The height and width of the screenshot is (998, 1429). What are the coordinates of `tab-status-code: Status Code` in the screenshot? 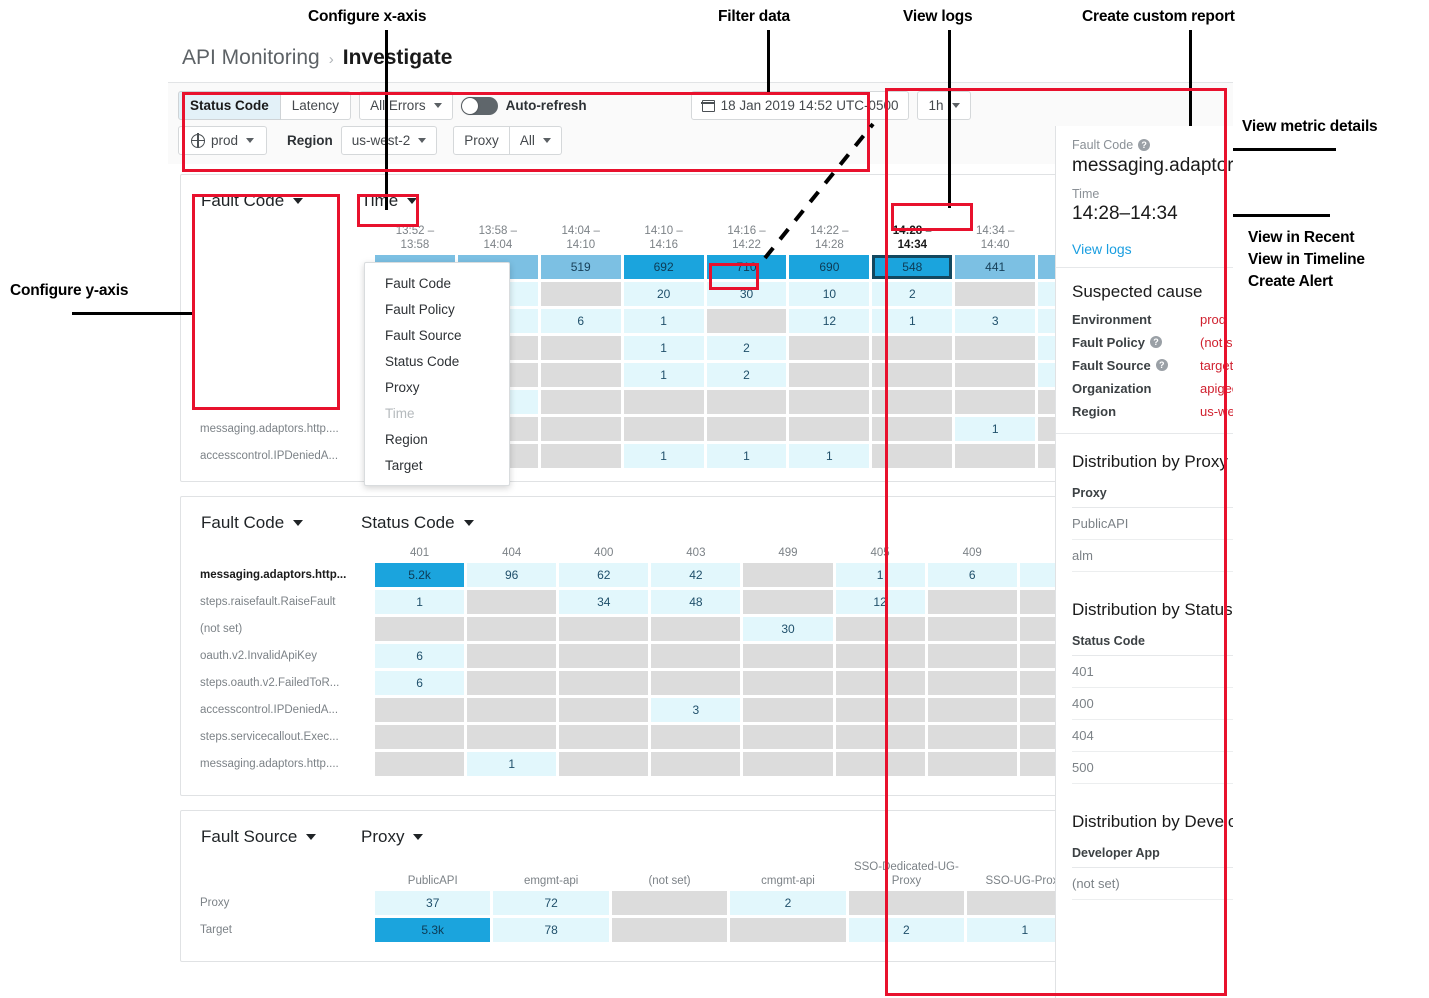 It's located at (229, 105).